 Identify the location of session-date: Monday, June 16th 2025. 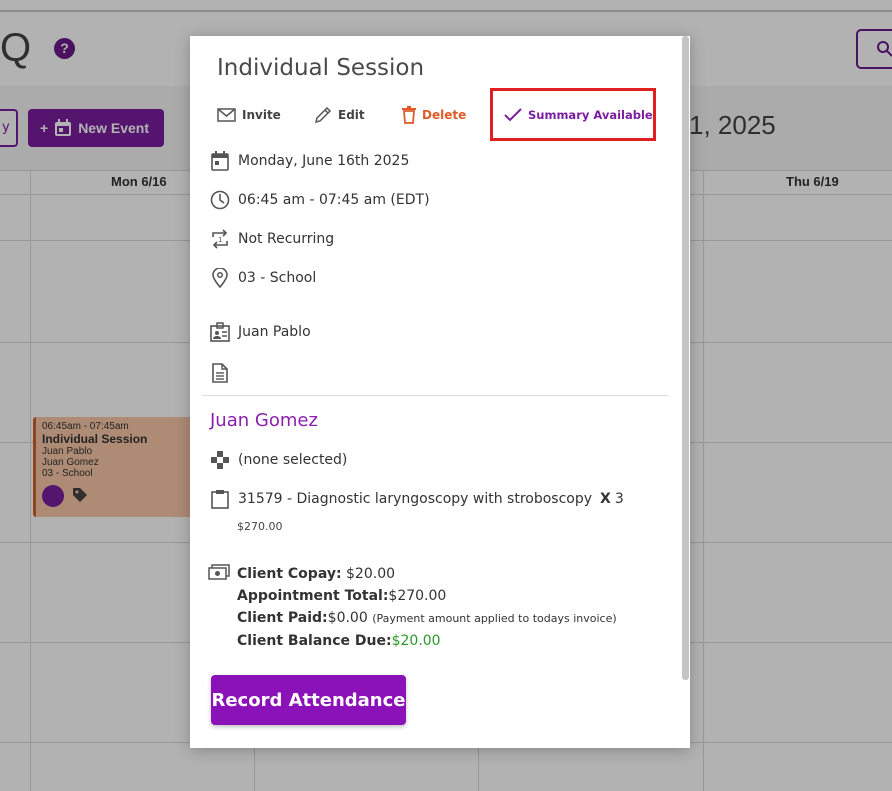
(324, 161).